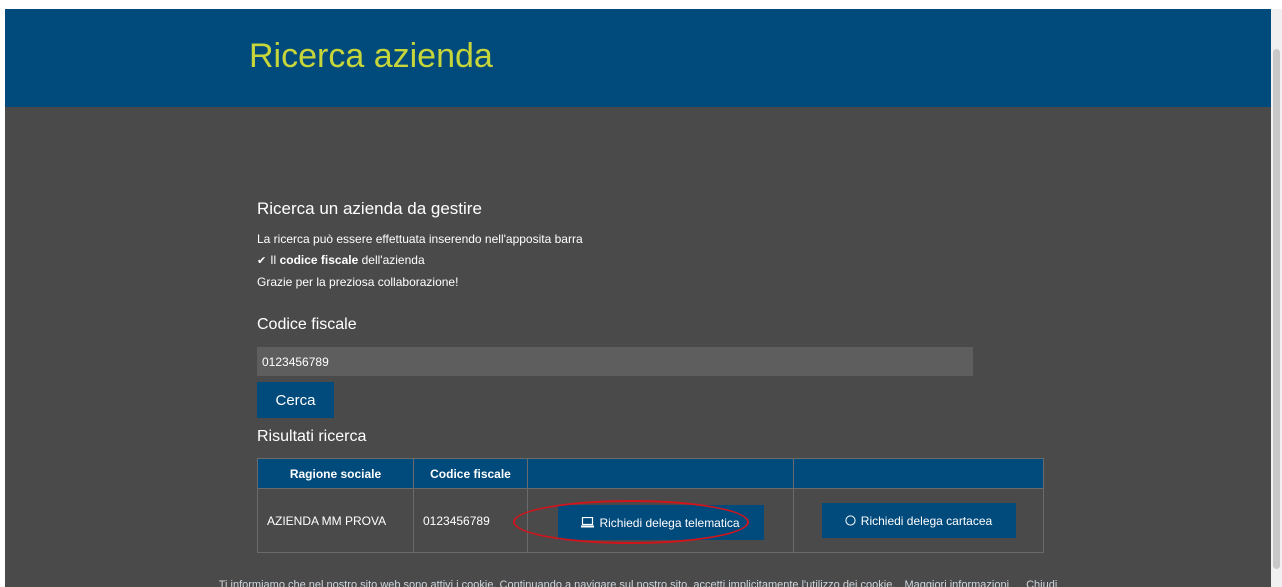 Image resolution: width=1282 pixels, height=587 pixels. I want to click on telematica-label: Richiedi delega telematica, so click(669, 522).